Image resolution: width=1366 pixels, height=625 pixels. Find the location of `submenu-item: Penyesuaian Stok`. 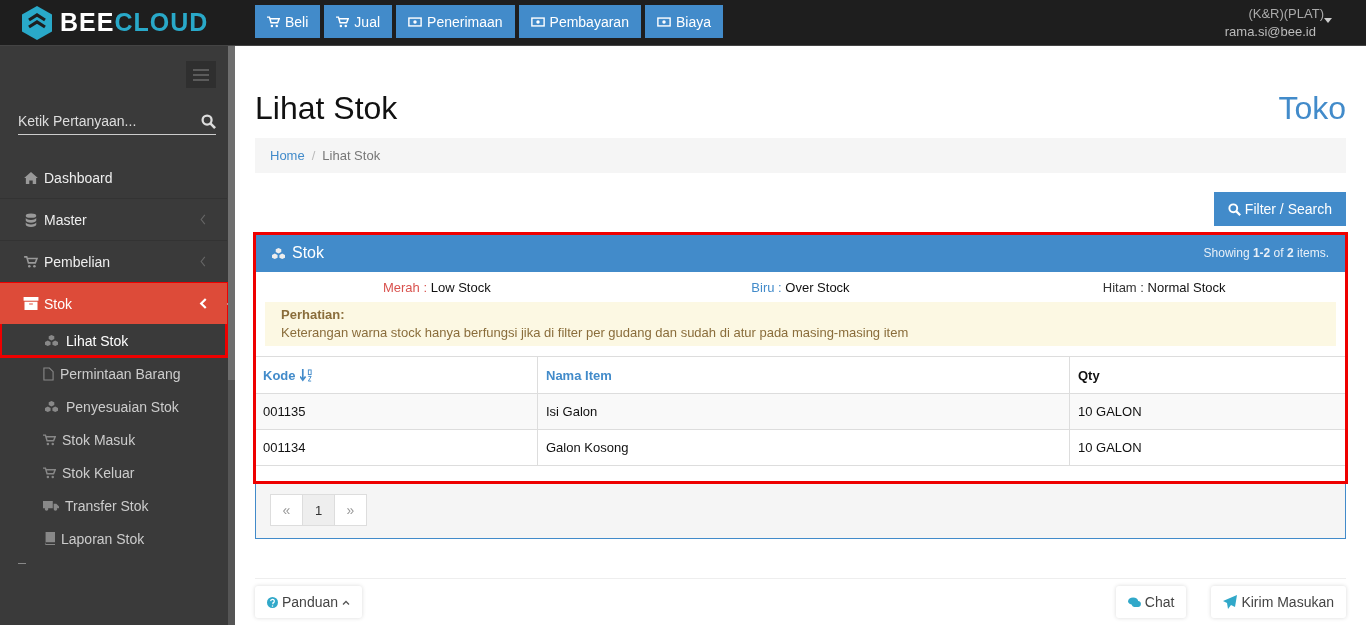

submenu-item: Penyesuaian Stok is located at coordinates (113, 406).